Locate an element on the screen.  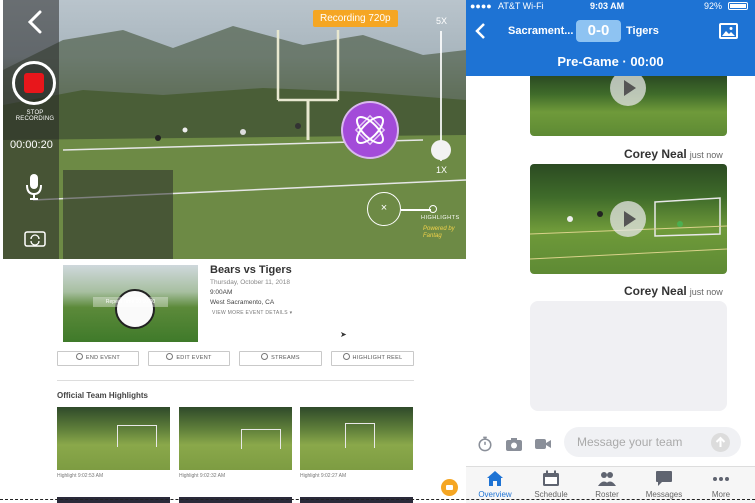
send-button is located at coordinates (720, 442).